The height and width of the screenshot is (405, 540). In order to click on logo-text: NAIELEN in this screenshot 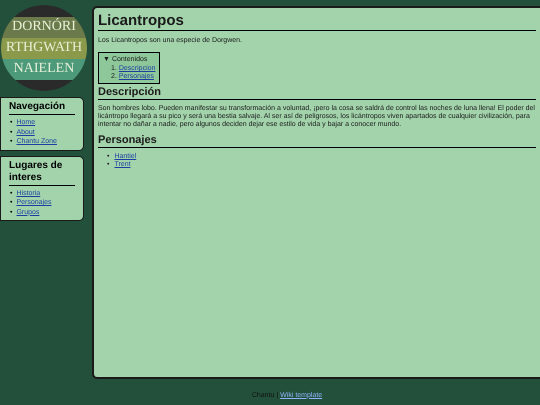, I will do `click(44, 69)`.